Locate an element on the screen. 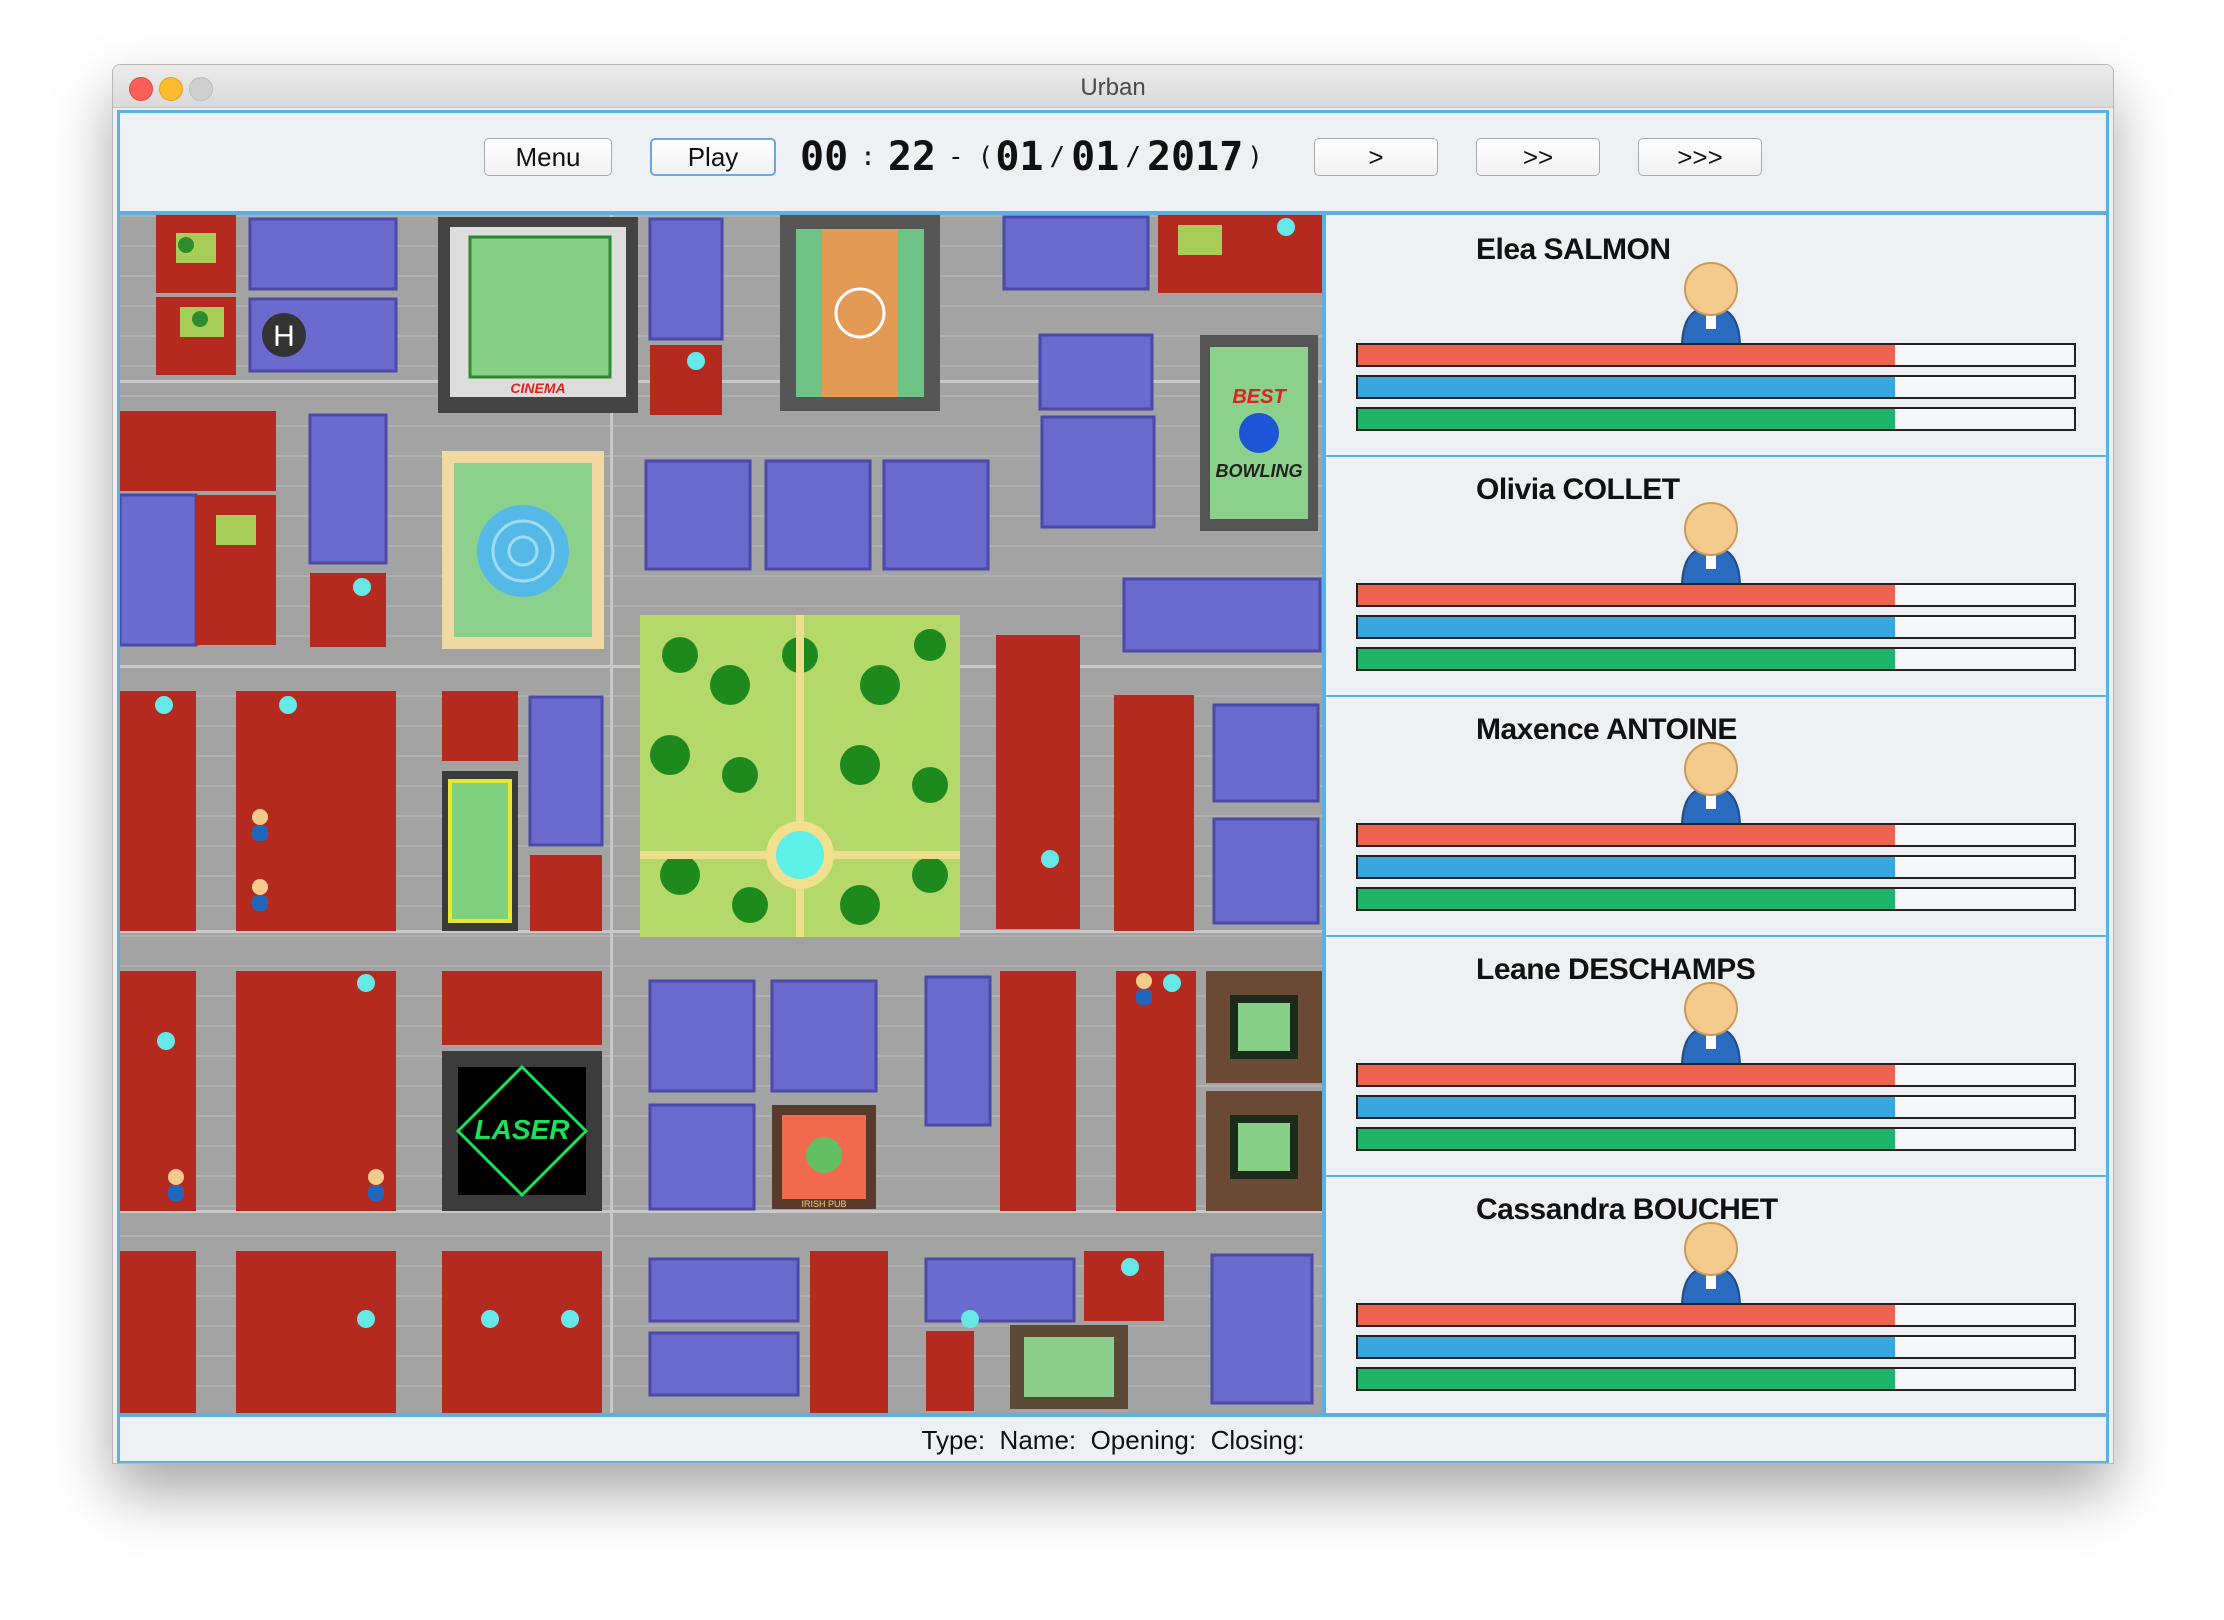 The image size is (2224, 1620). person-card: Leane DESCHAMPS is located at coordinates (1716, 1056).